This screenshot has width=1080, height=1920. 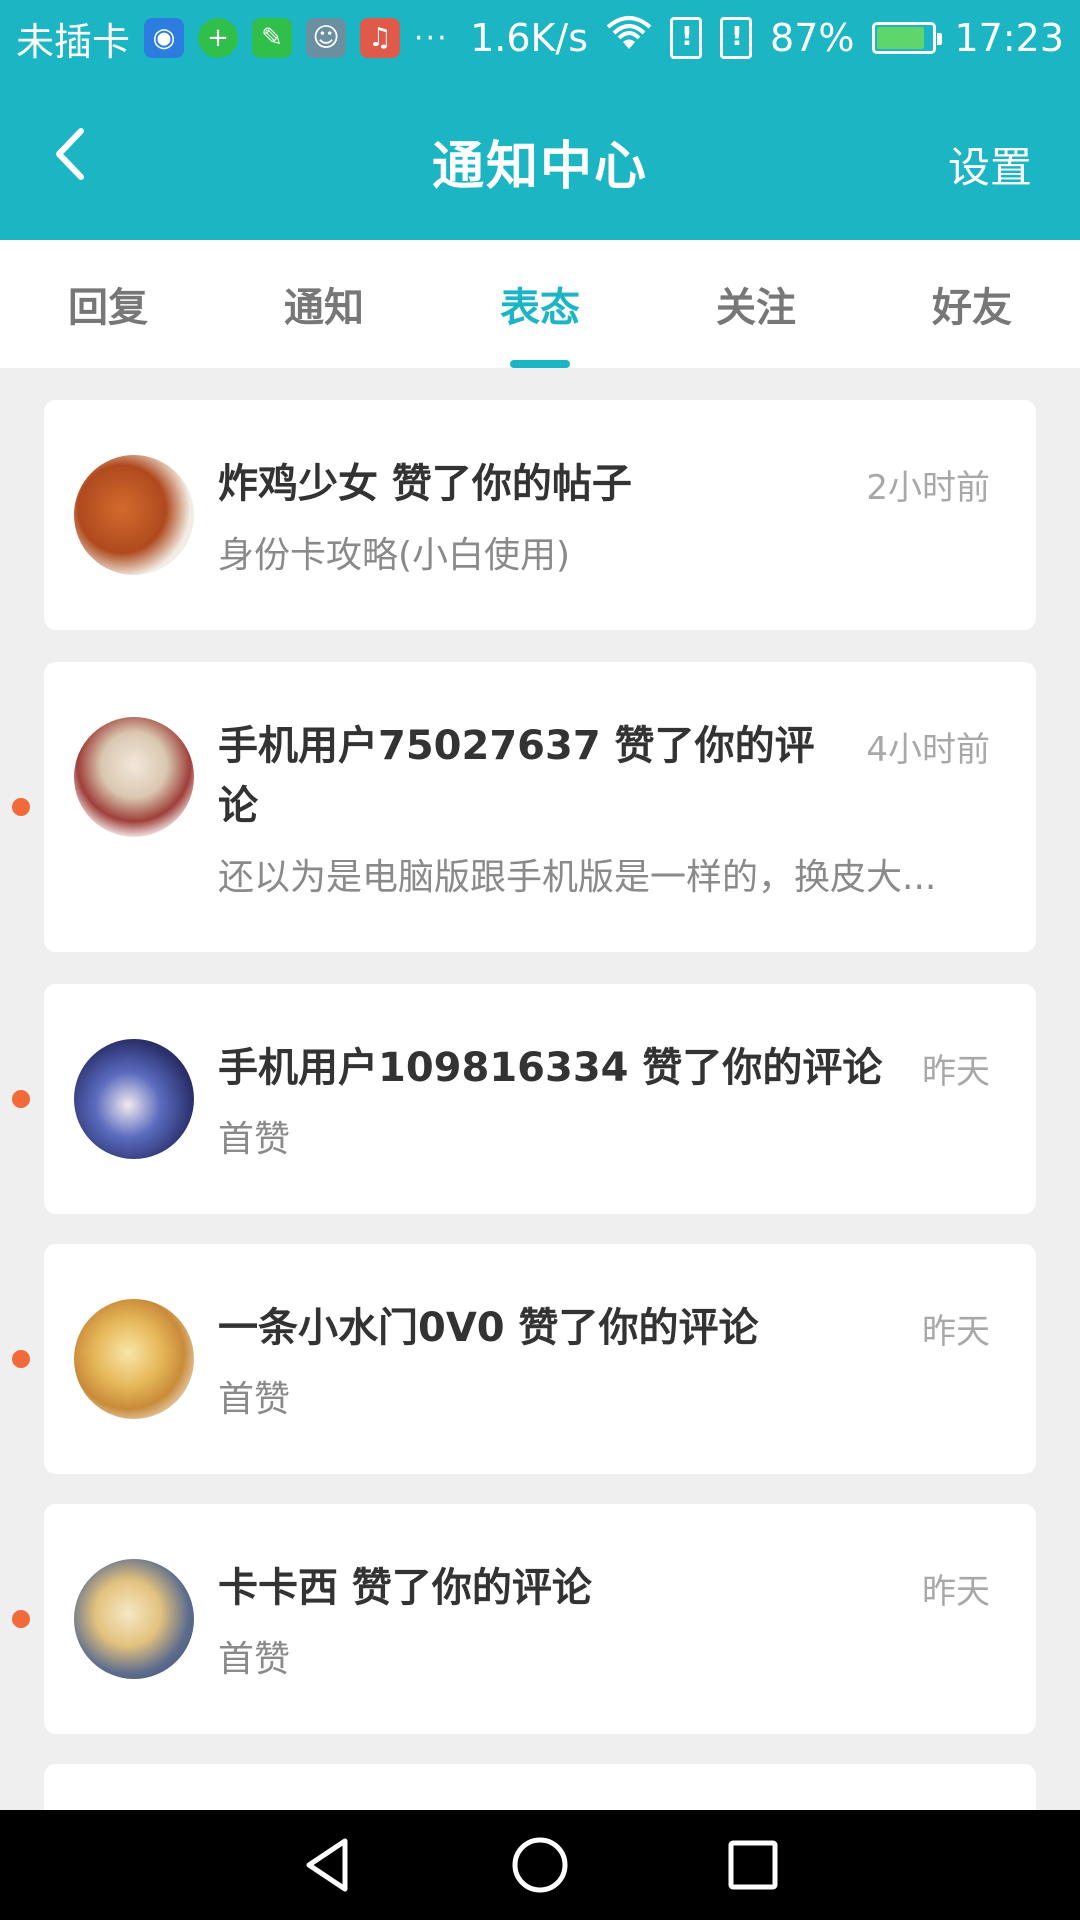 I want to click on battery-fill, so click(x=901, y=38).